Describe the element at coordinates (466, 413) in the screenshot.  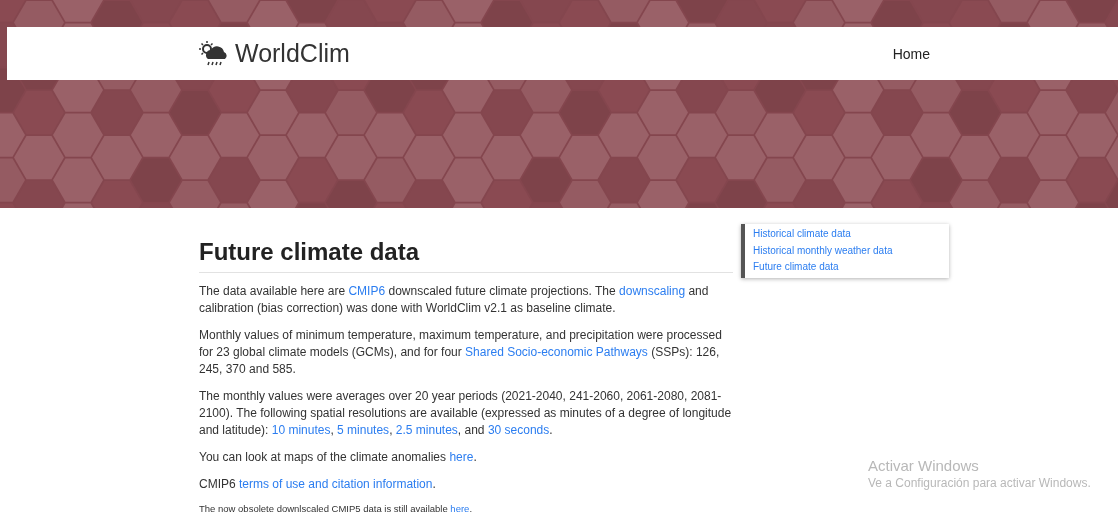
I see `paragraph: The monthly values were averages over 20 year periods (2021-2040, 241-2060, 2061-2080, 2081-2100). The following spatial resolutions are available (expressed as minutes of a degree of longitude and latitude): 10 minutes, 5 minutes, 2.5 minutes, and 30 seconds.` at that location.